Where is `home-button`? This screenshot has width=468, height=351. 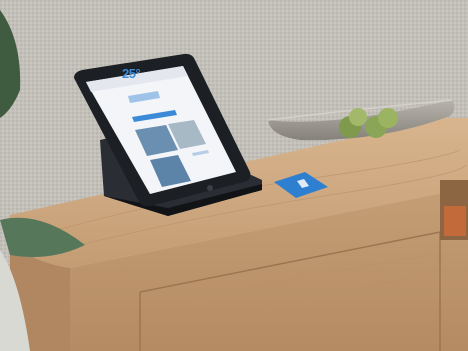
home-button is located at coordinates (210, 188).